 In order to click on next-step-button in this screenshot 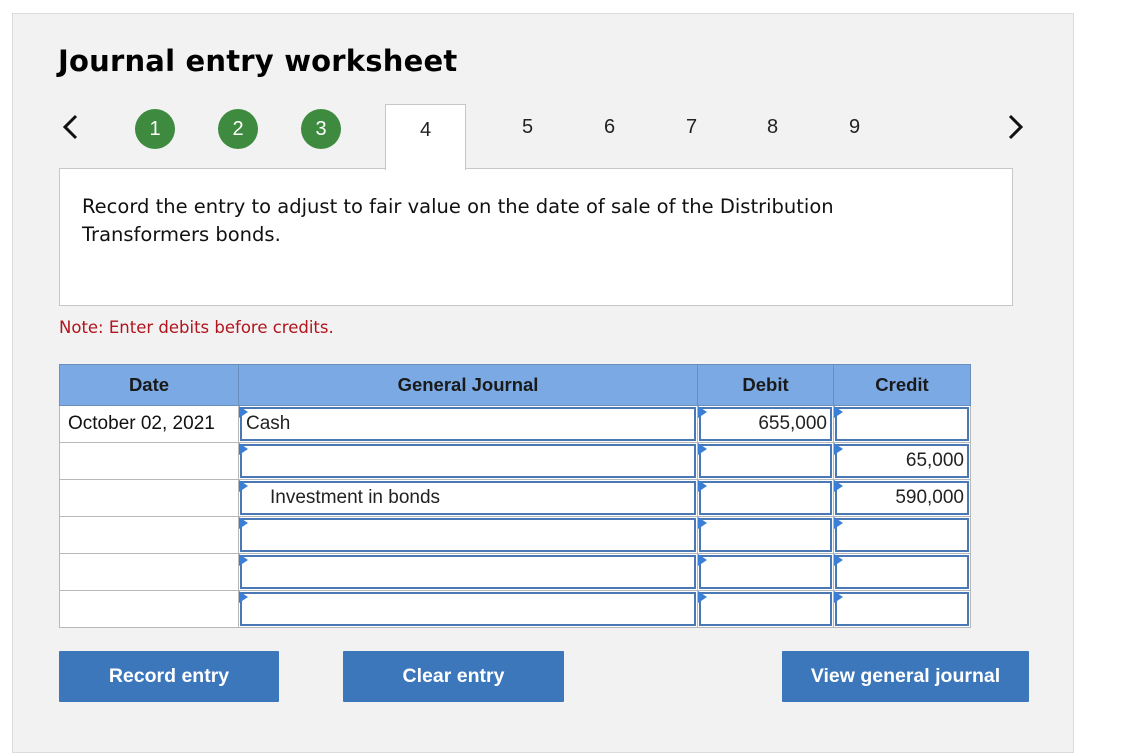, I will do `click(1017, 127)`.